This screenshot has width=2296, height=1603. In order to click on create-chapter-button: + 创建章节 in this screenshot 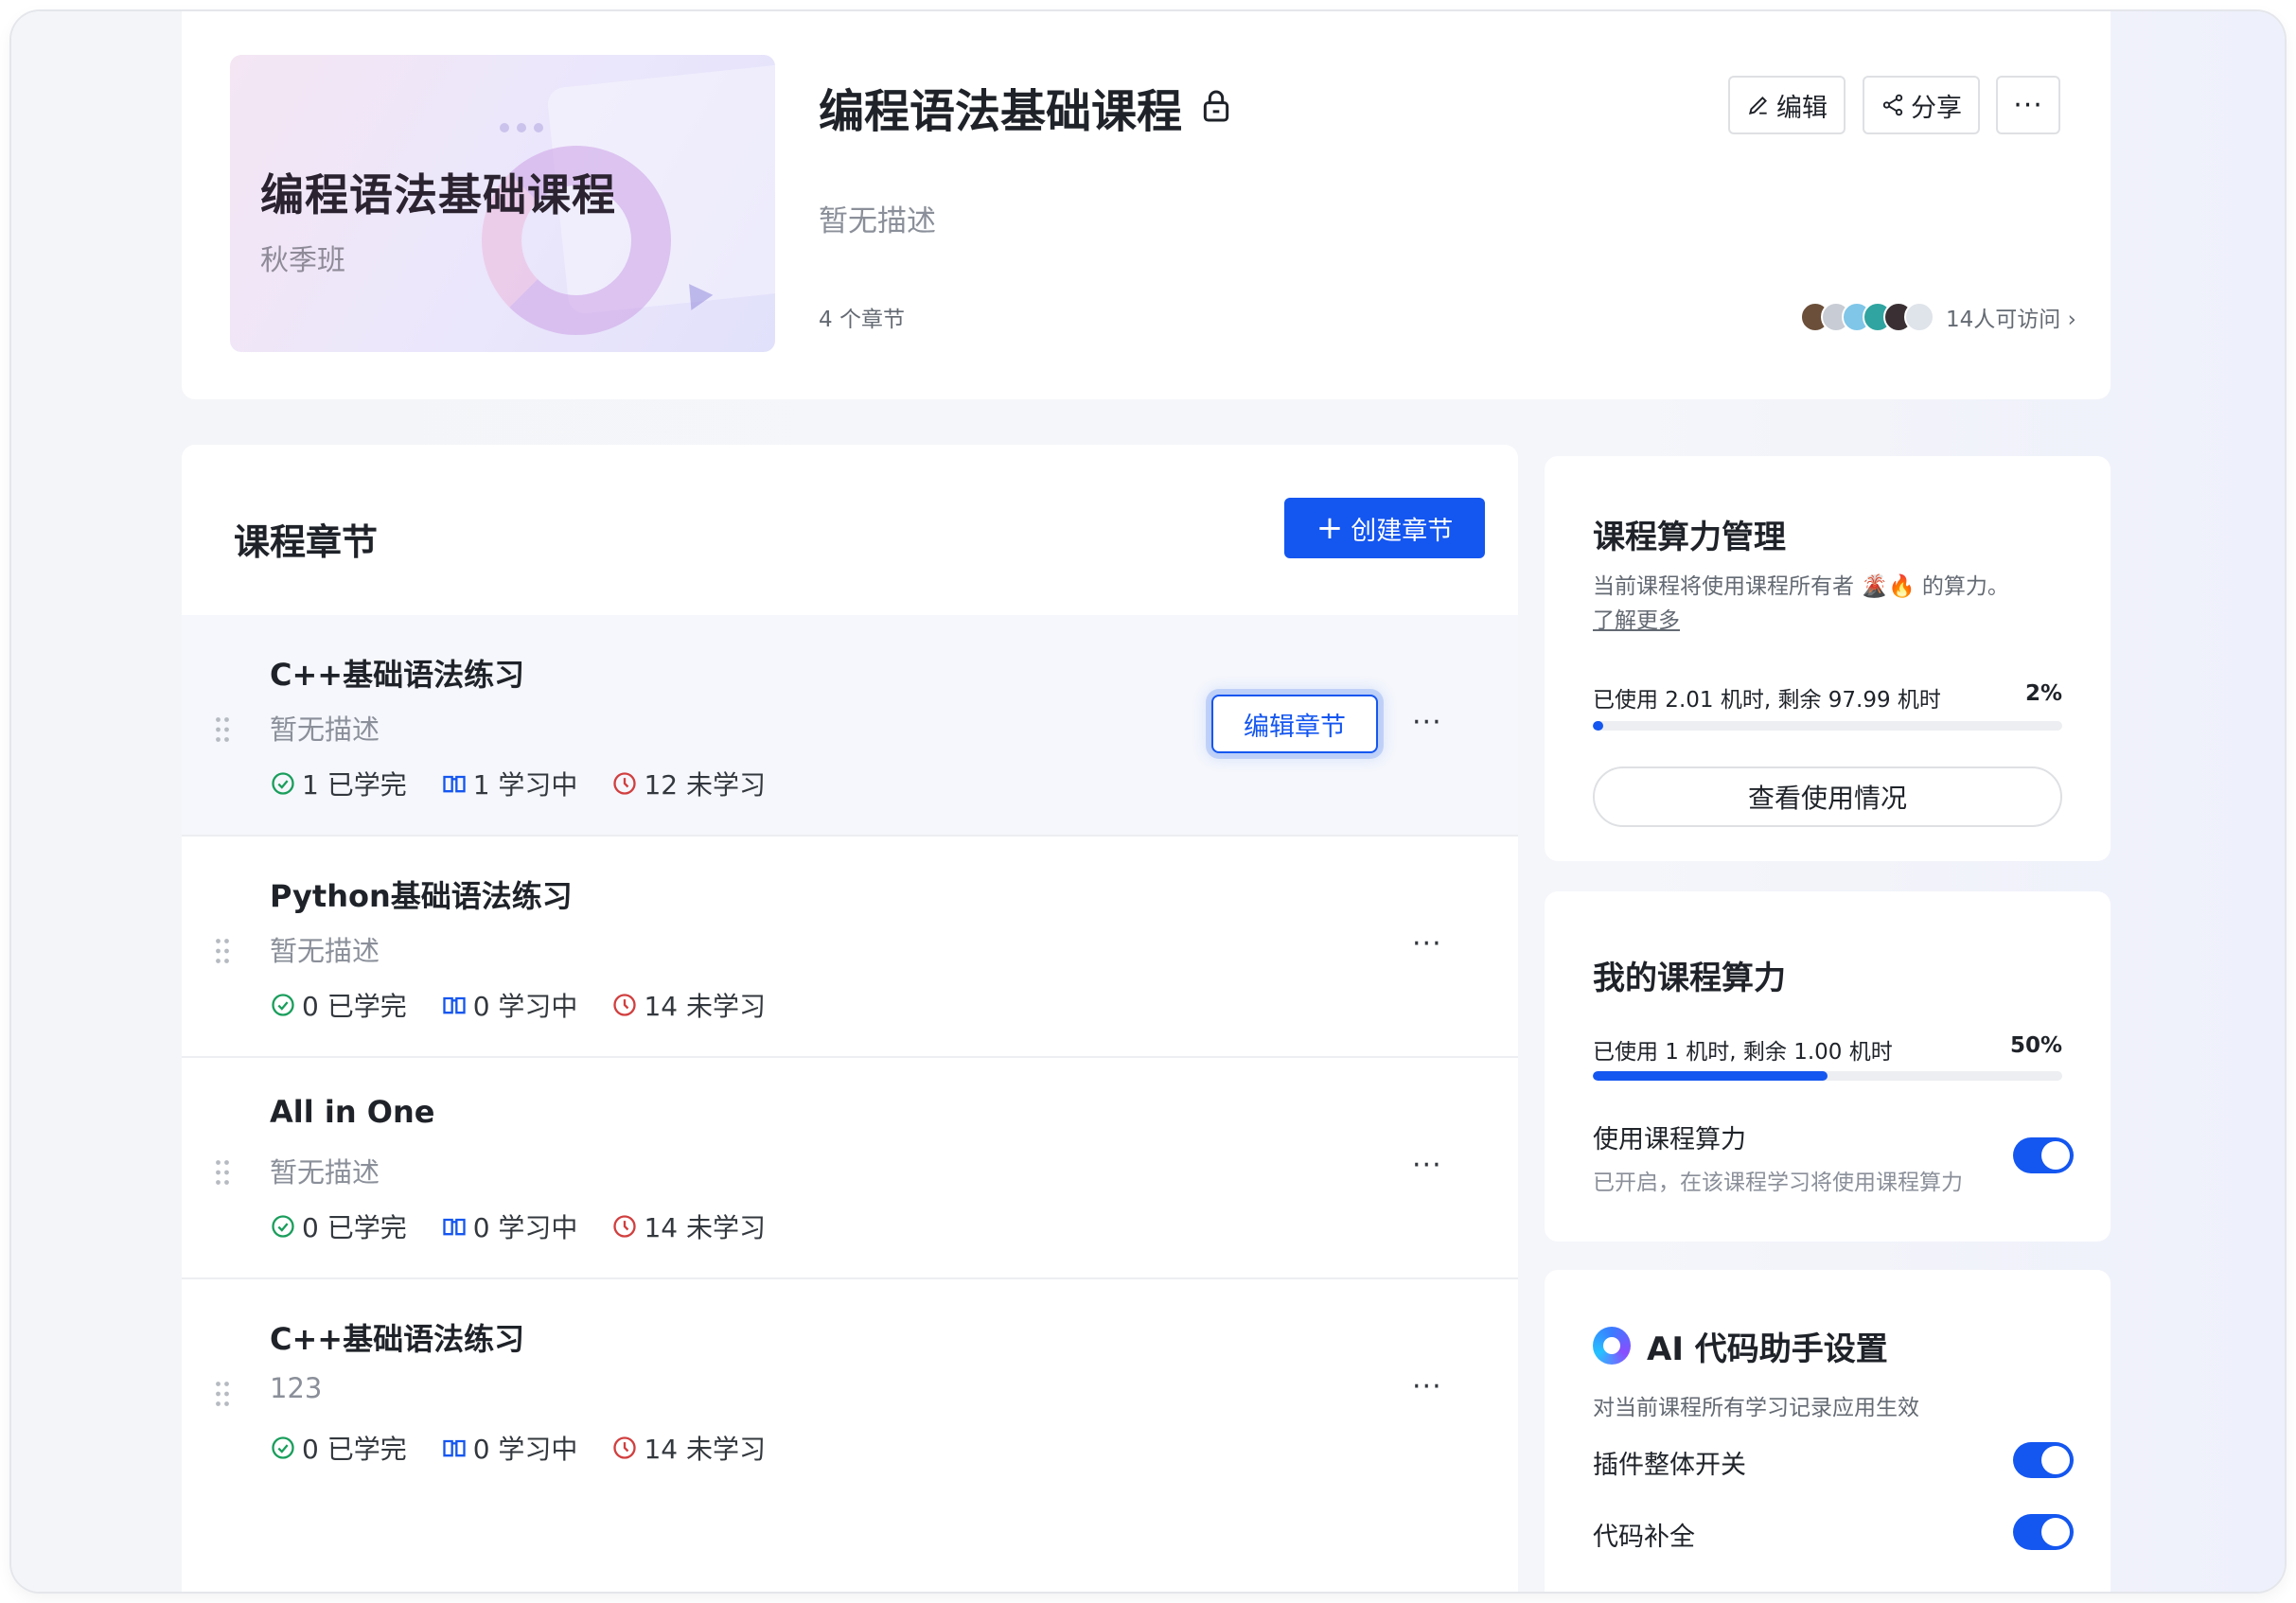, I will do `click(1384, 528)`.